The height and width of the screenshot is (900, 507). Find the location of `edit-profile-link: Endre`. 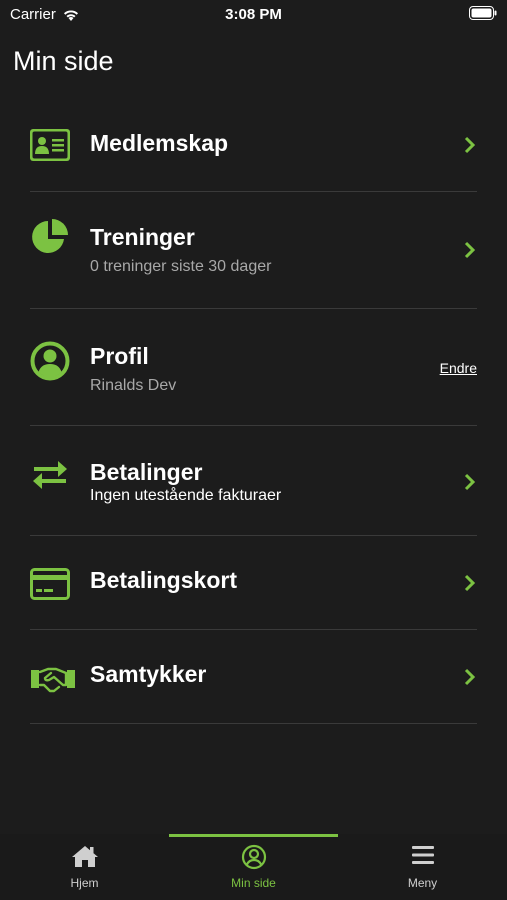

edit-profile-link: Endre is located at coordinates (458, 368).